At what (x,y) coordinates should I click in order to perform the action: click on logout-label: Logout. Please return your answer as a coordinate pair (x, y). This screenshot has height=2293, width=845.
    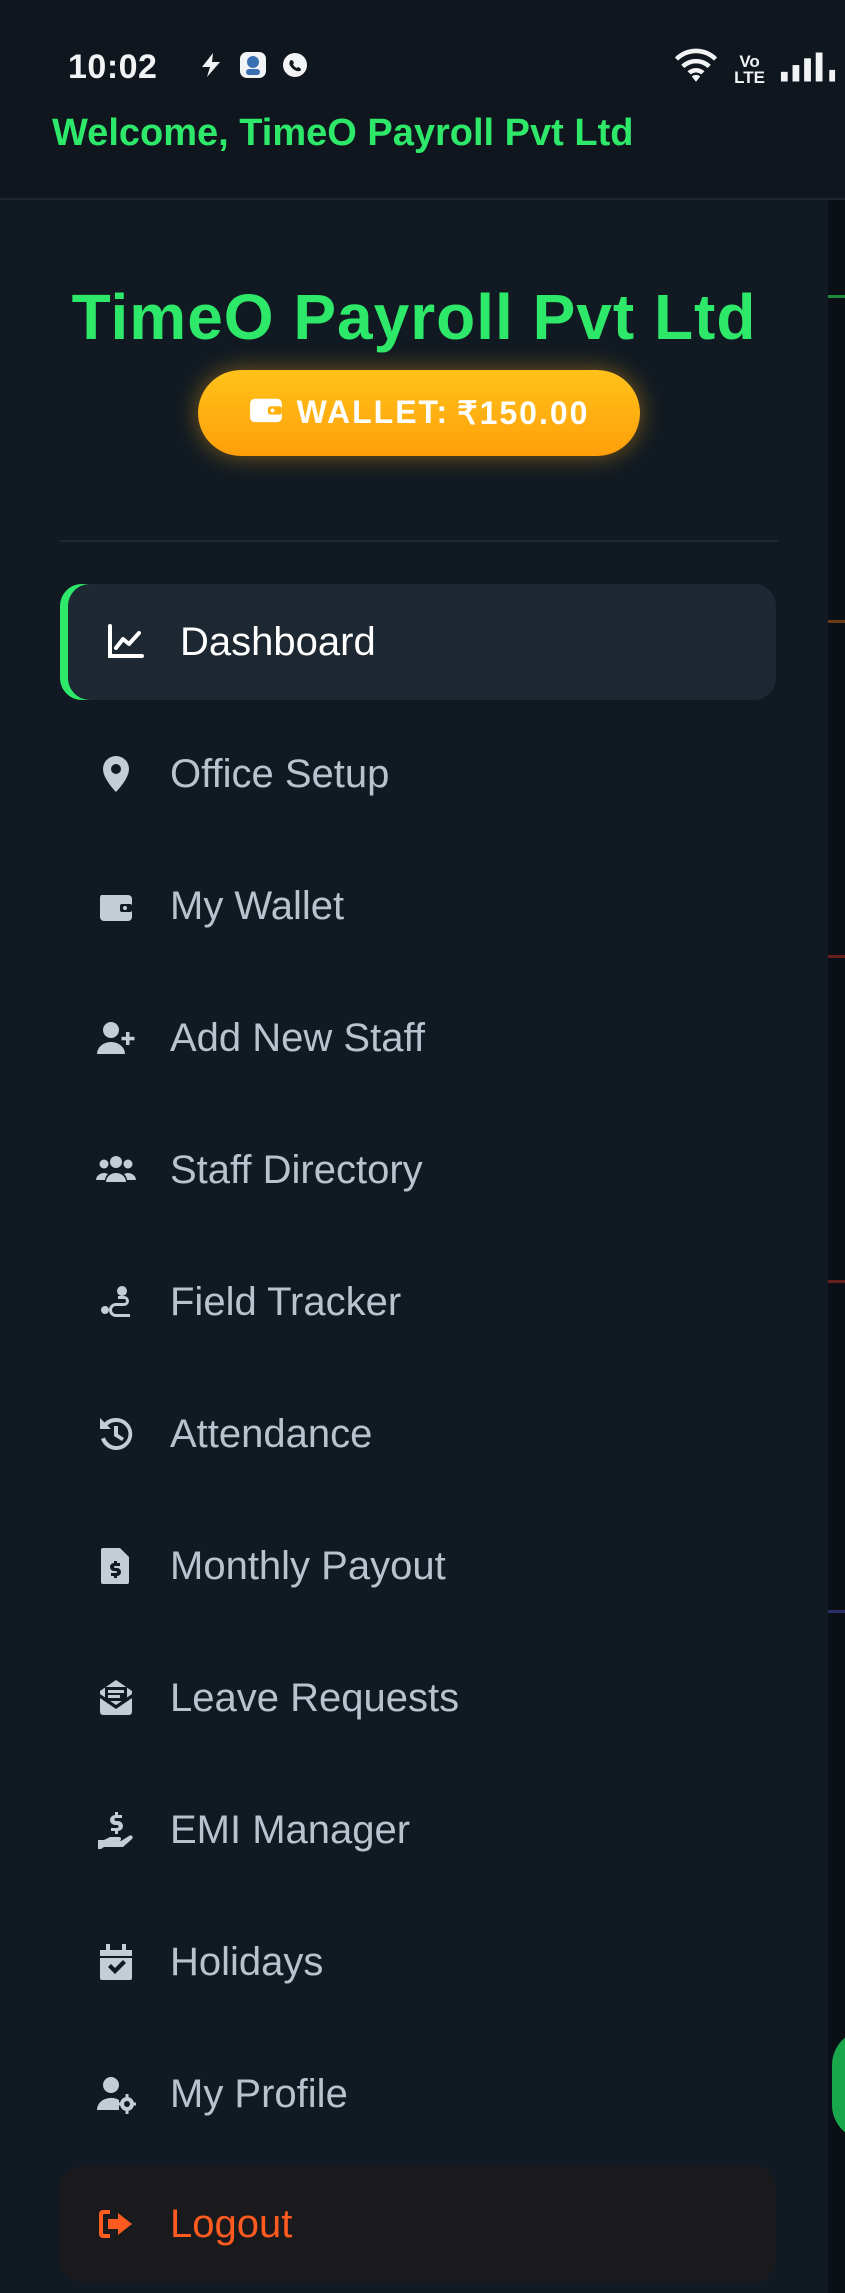
    Looking at the image, I should click on (231, 2223).